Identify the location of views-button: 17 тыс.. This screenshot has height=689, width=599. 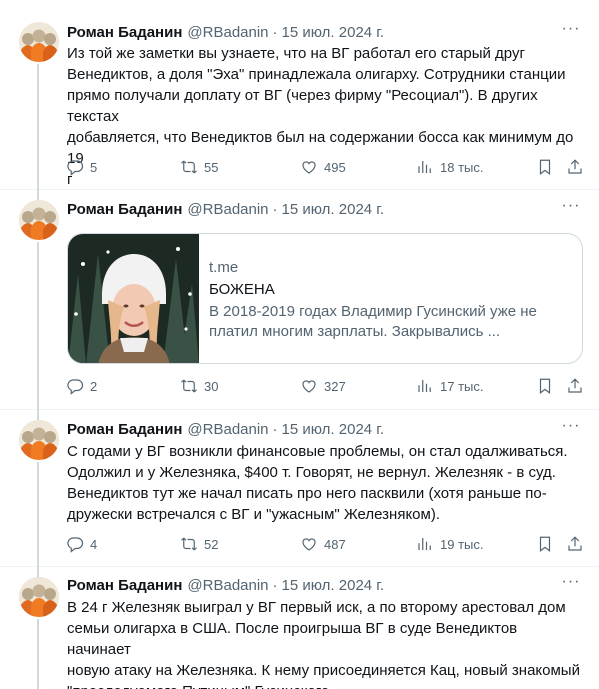
(449, 386).